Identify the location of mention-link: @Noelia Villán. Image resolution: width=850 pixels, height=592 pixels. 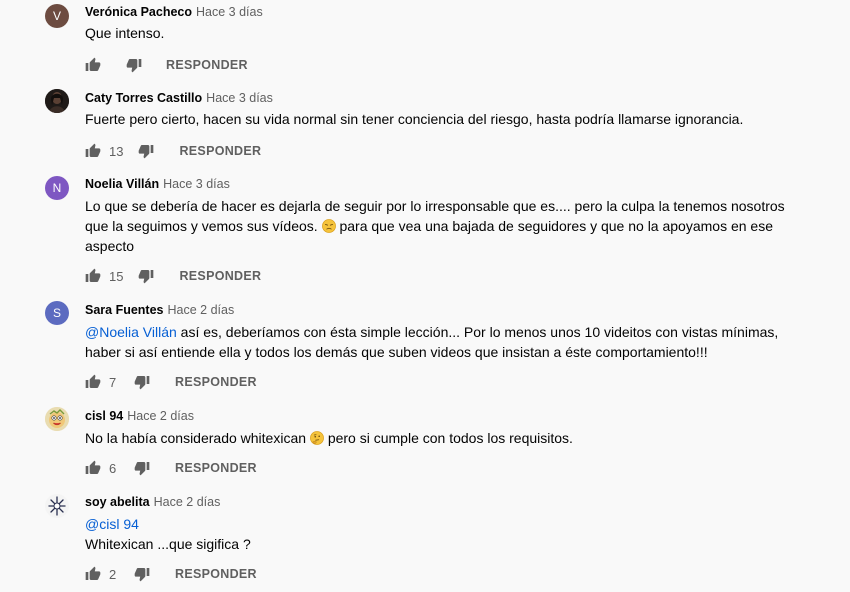
(131, 332).